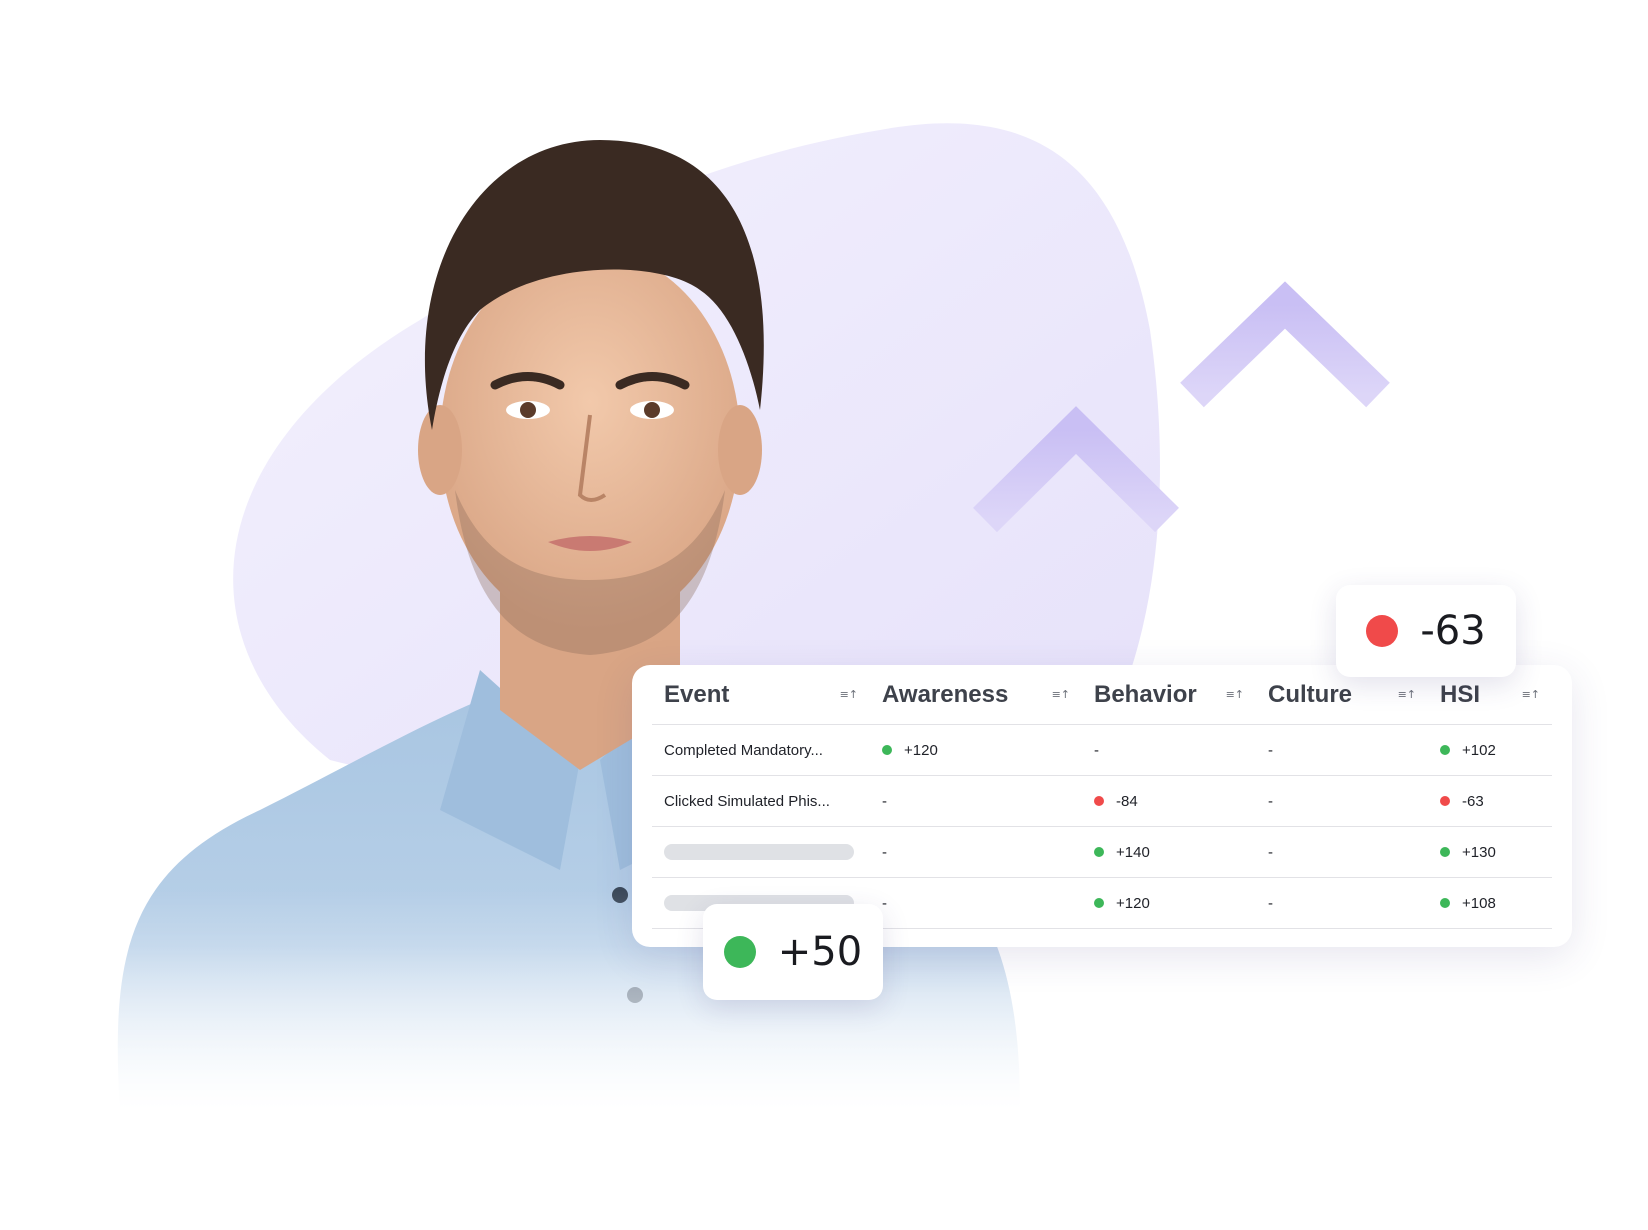  Describe the element at coordinates (1169, 852) in the screenshot. I see `behavior-cell: +140` at that location.